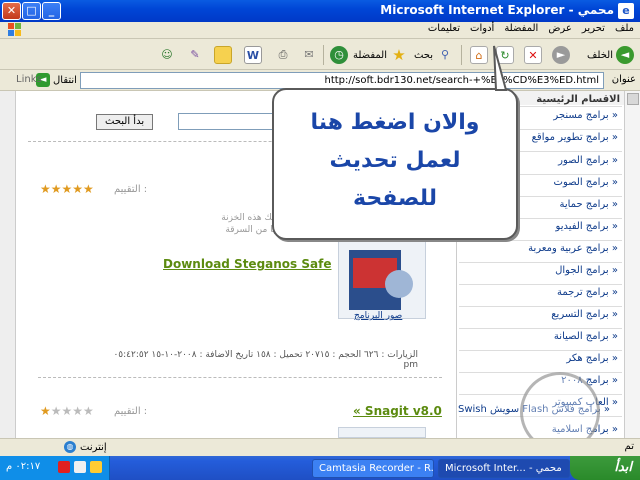  Describe the element at coordinates (125, 122) in the screenshot. I see `start-search-button: بدأ البحث` at that location.